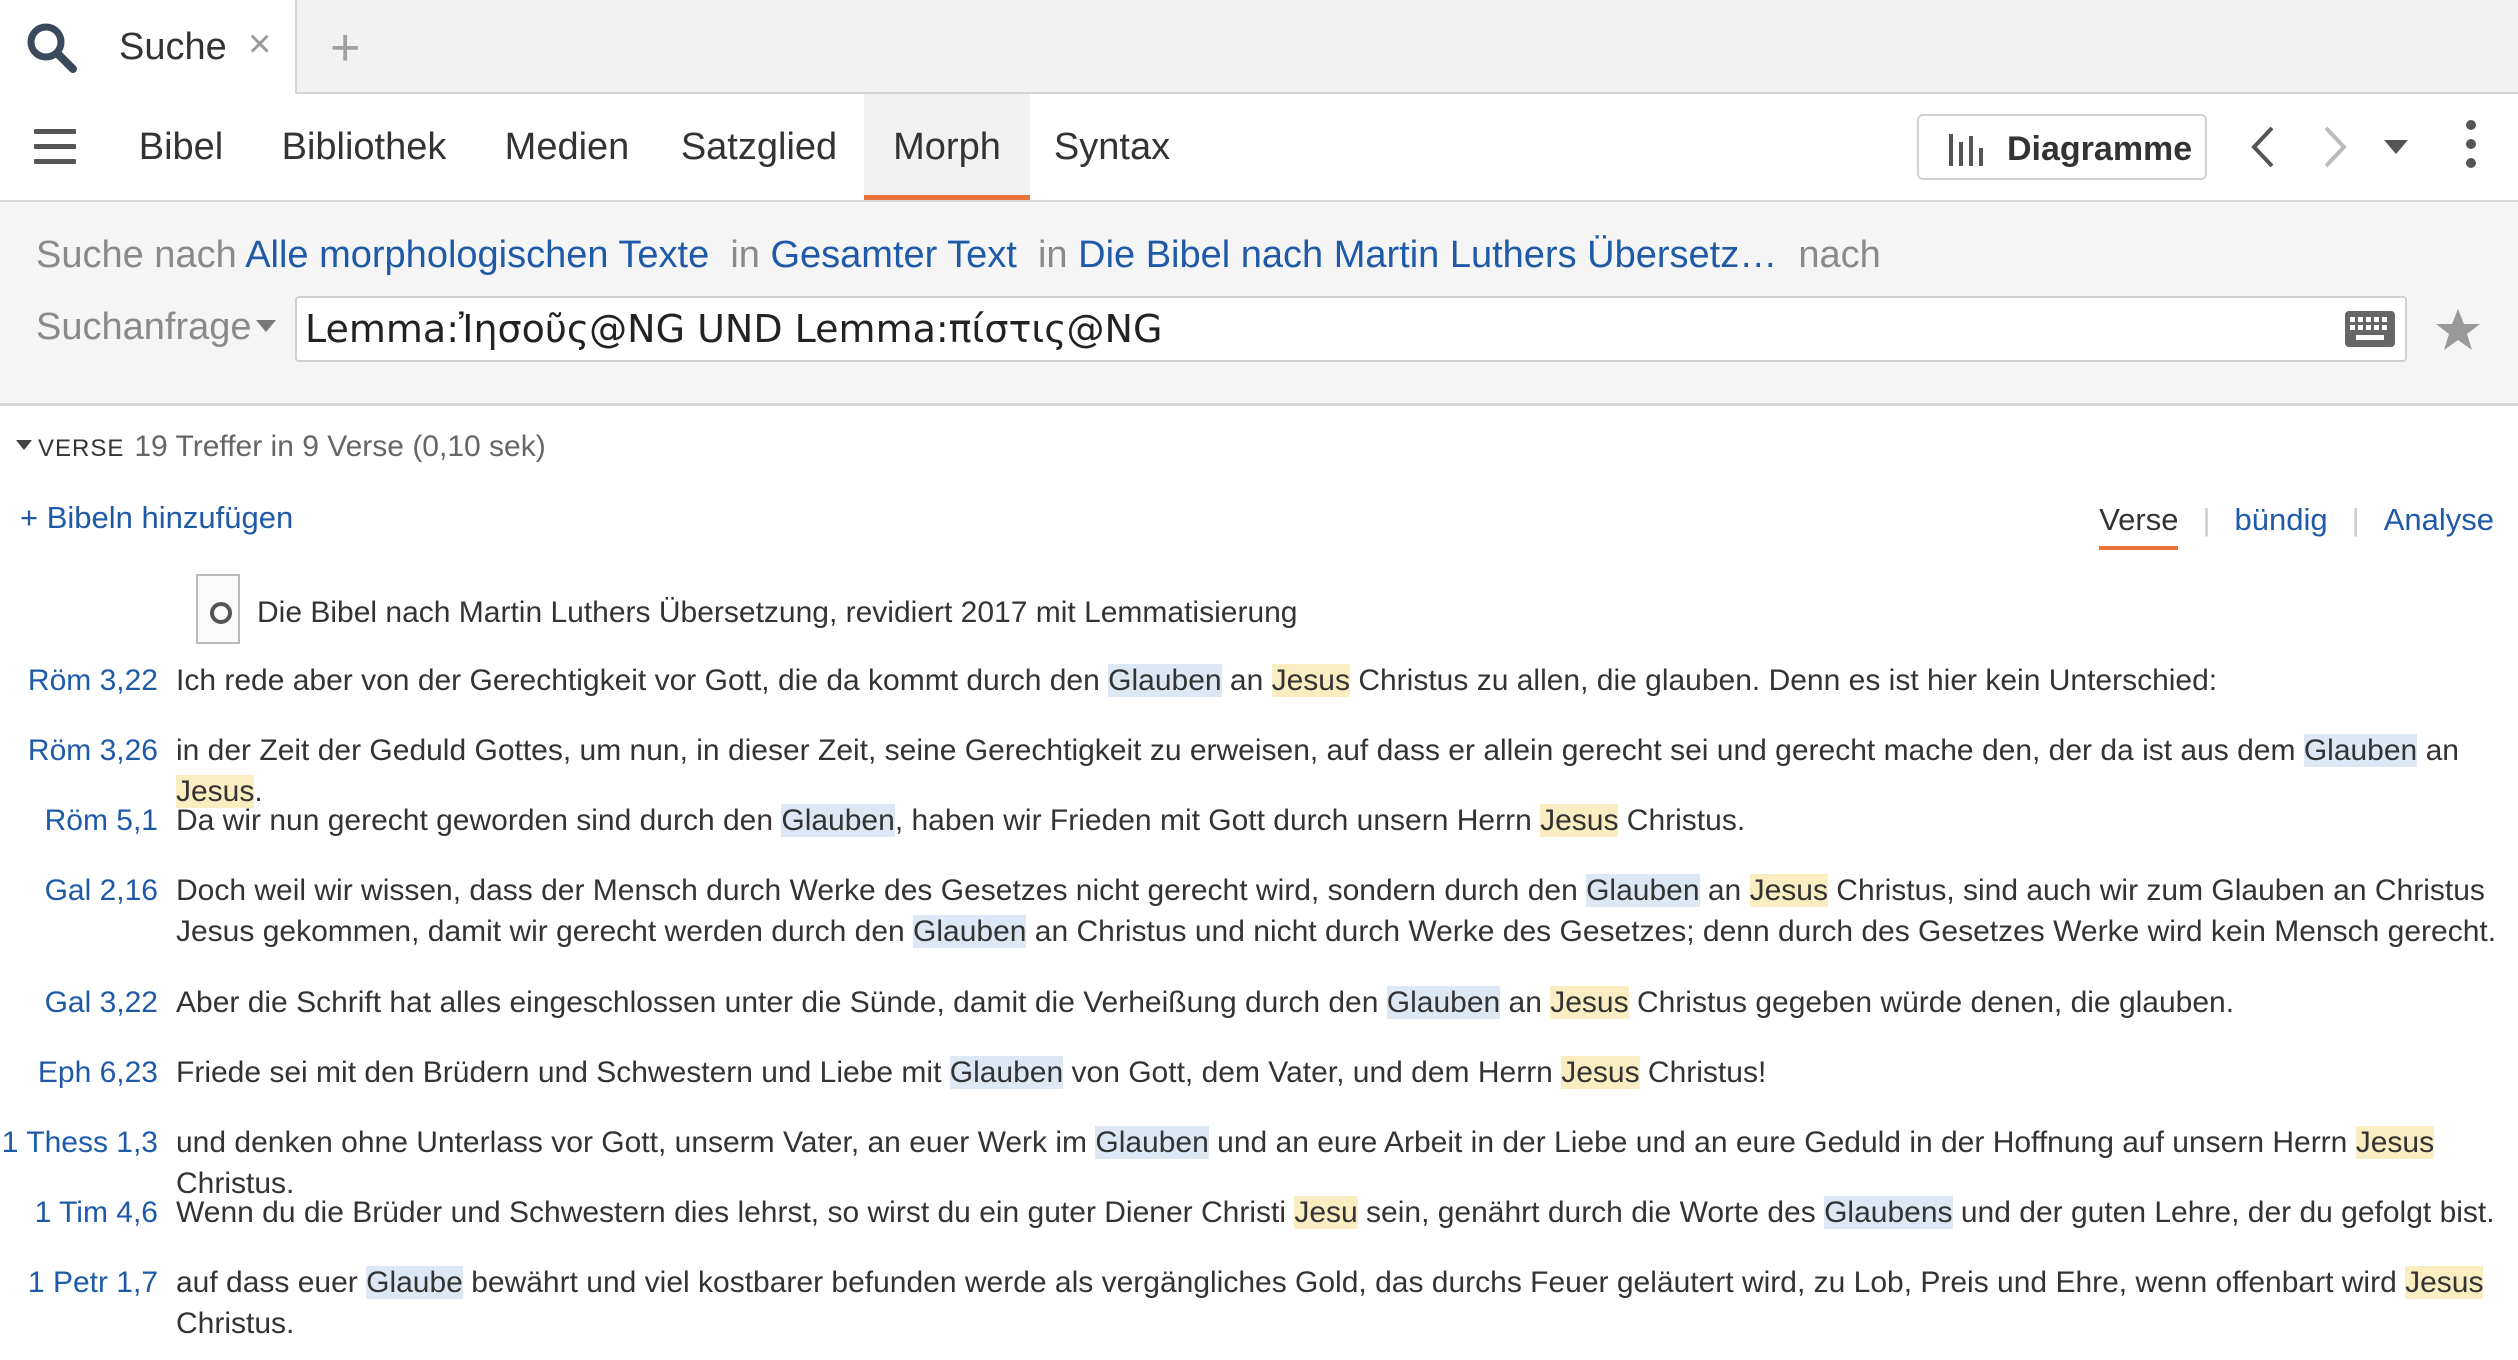  I want to click on chevron-left-icon, so click(2263, 147).